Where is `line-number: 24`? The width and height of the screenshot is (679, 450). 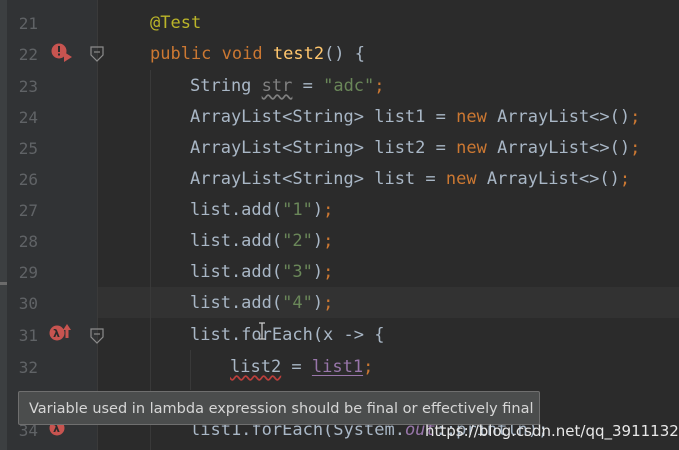 line-number: 24 is located at coordinates (28, 117).